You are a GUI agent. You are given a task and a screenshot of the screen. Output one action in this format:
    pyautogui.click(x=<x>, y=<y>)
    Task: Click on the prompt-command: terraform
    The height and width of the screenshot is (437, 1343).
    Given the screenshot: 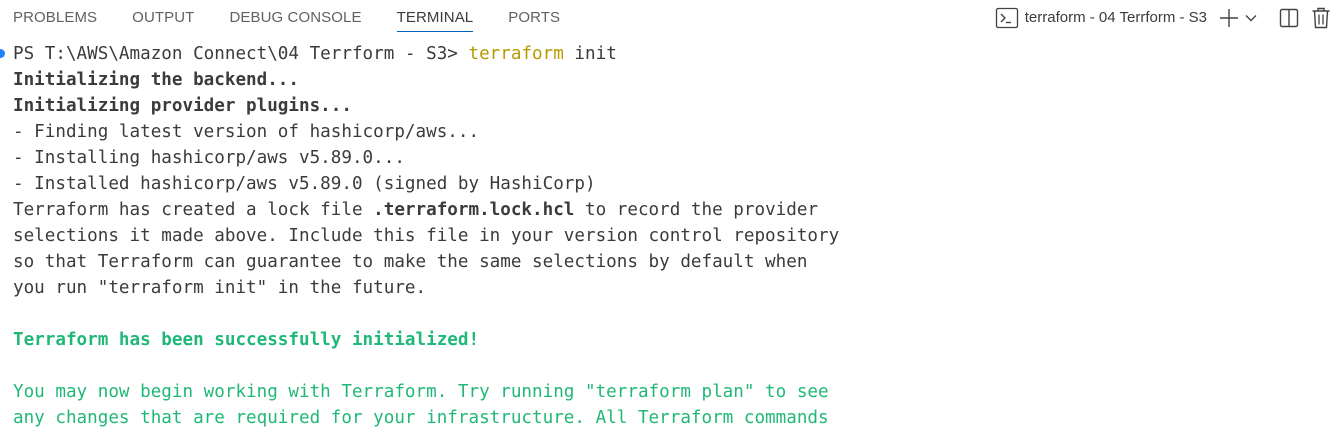 What is the action you would take?
    pyautogui.click(x=516, y=54)
    